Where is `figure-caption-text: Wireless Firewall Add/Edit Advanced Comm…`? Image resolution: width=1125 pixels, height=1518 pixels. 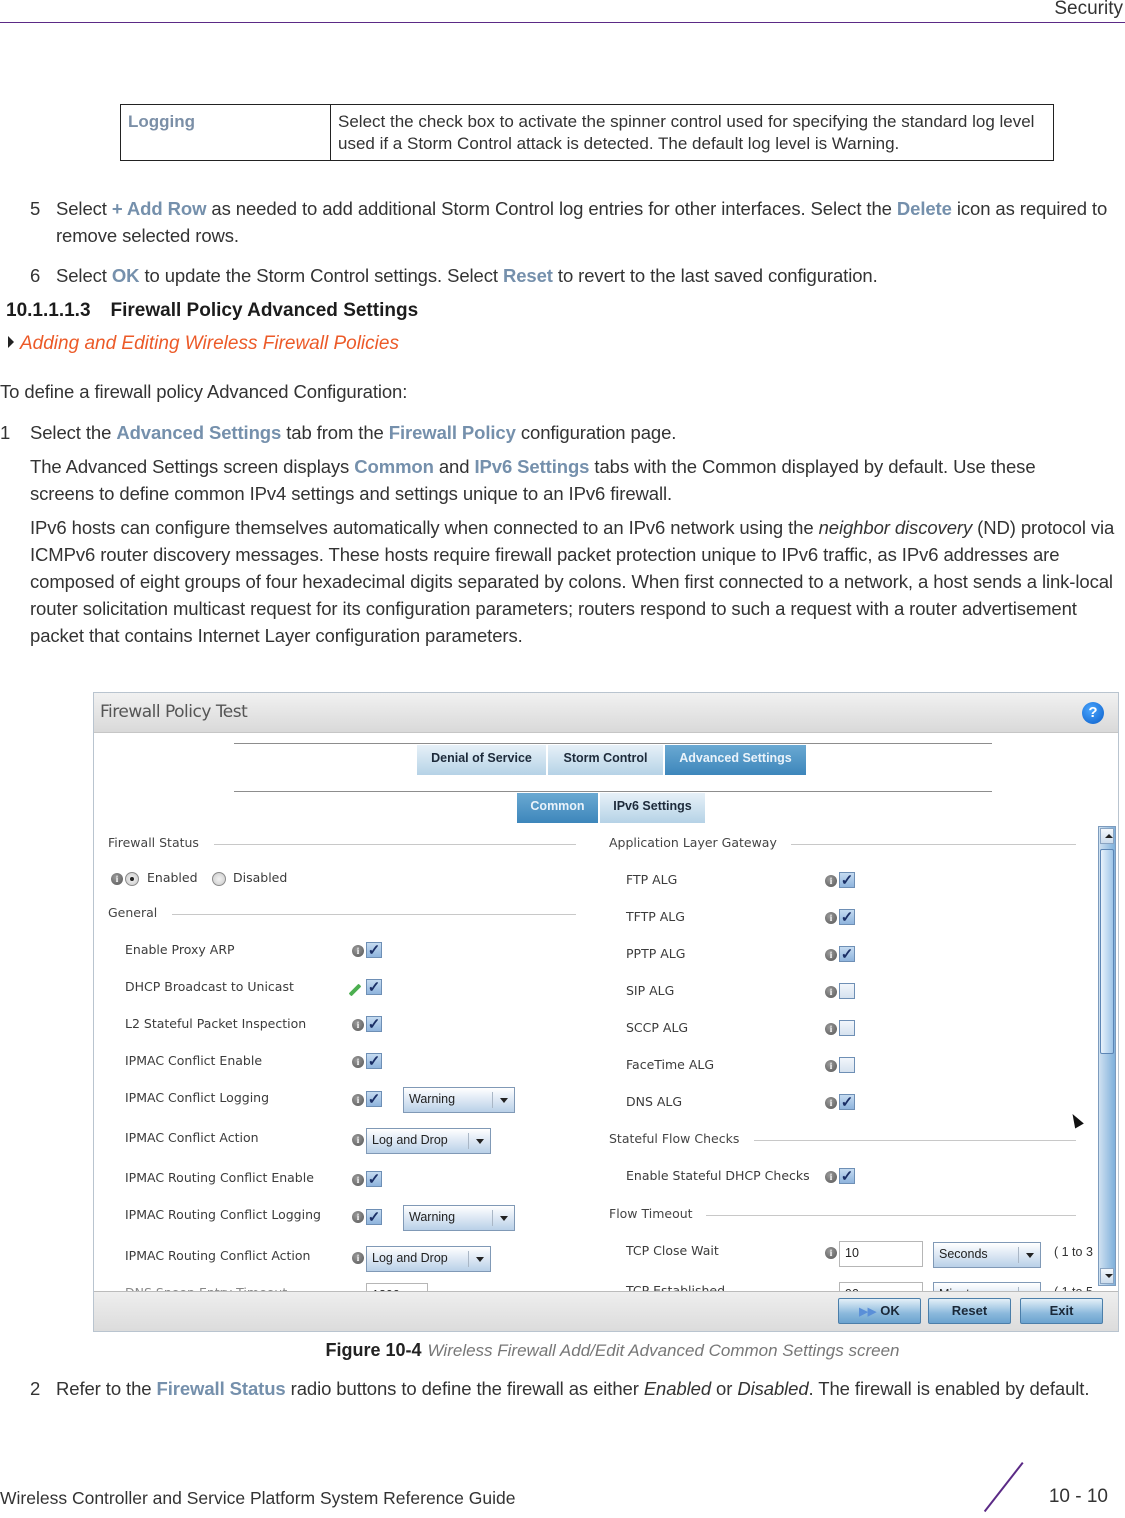
figure-caption-text: Wireless Firewall Add/Edit Advanced Comm… is located at coordinates (663, 1350).